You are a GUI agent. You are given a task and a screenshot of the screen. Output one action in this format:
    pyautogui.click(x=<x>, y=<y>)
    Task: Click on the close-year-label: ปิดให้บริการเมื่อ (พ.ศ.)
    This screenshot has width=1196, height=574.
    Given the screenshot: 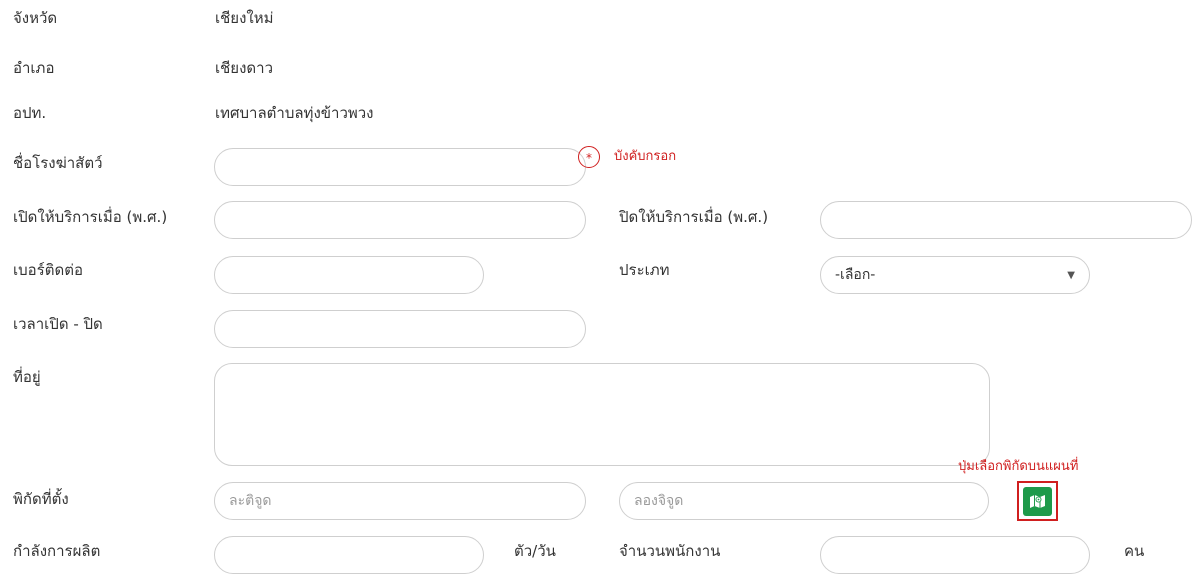 What is the action you would take?
    pyautogui.click(x=694, y=217)
    